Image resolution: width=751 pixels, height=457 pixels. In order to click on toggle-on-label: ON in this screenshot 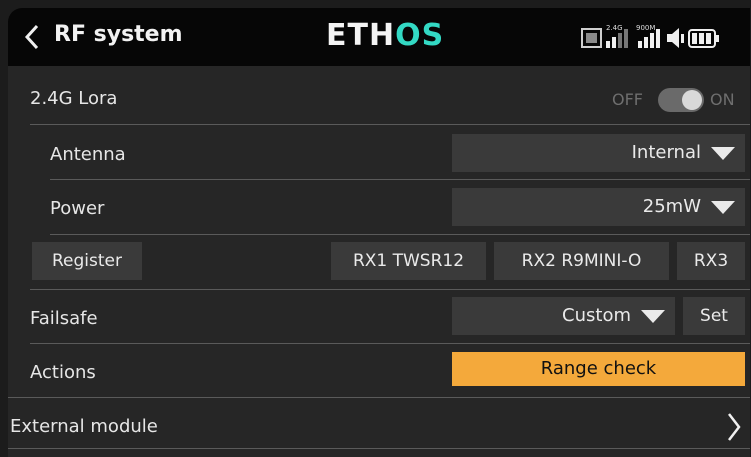, I will do `click(722, 99)`.